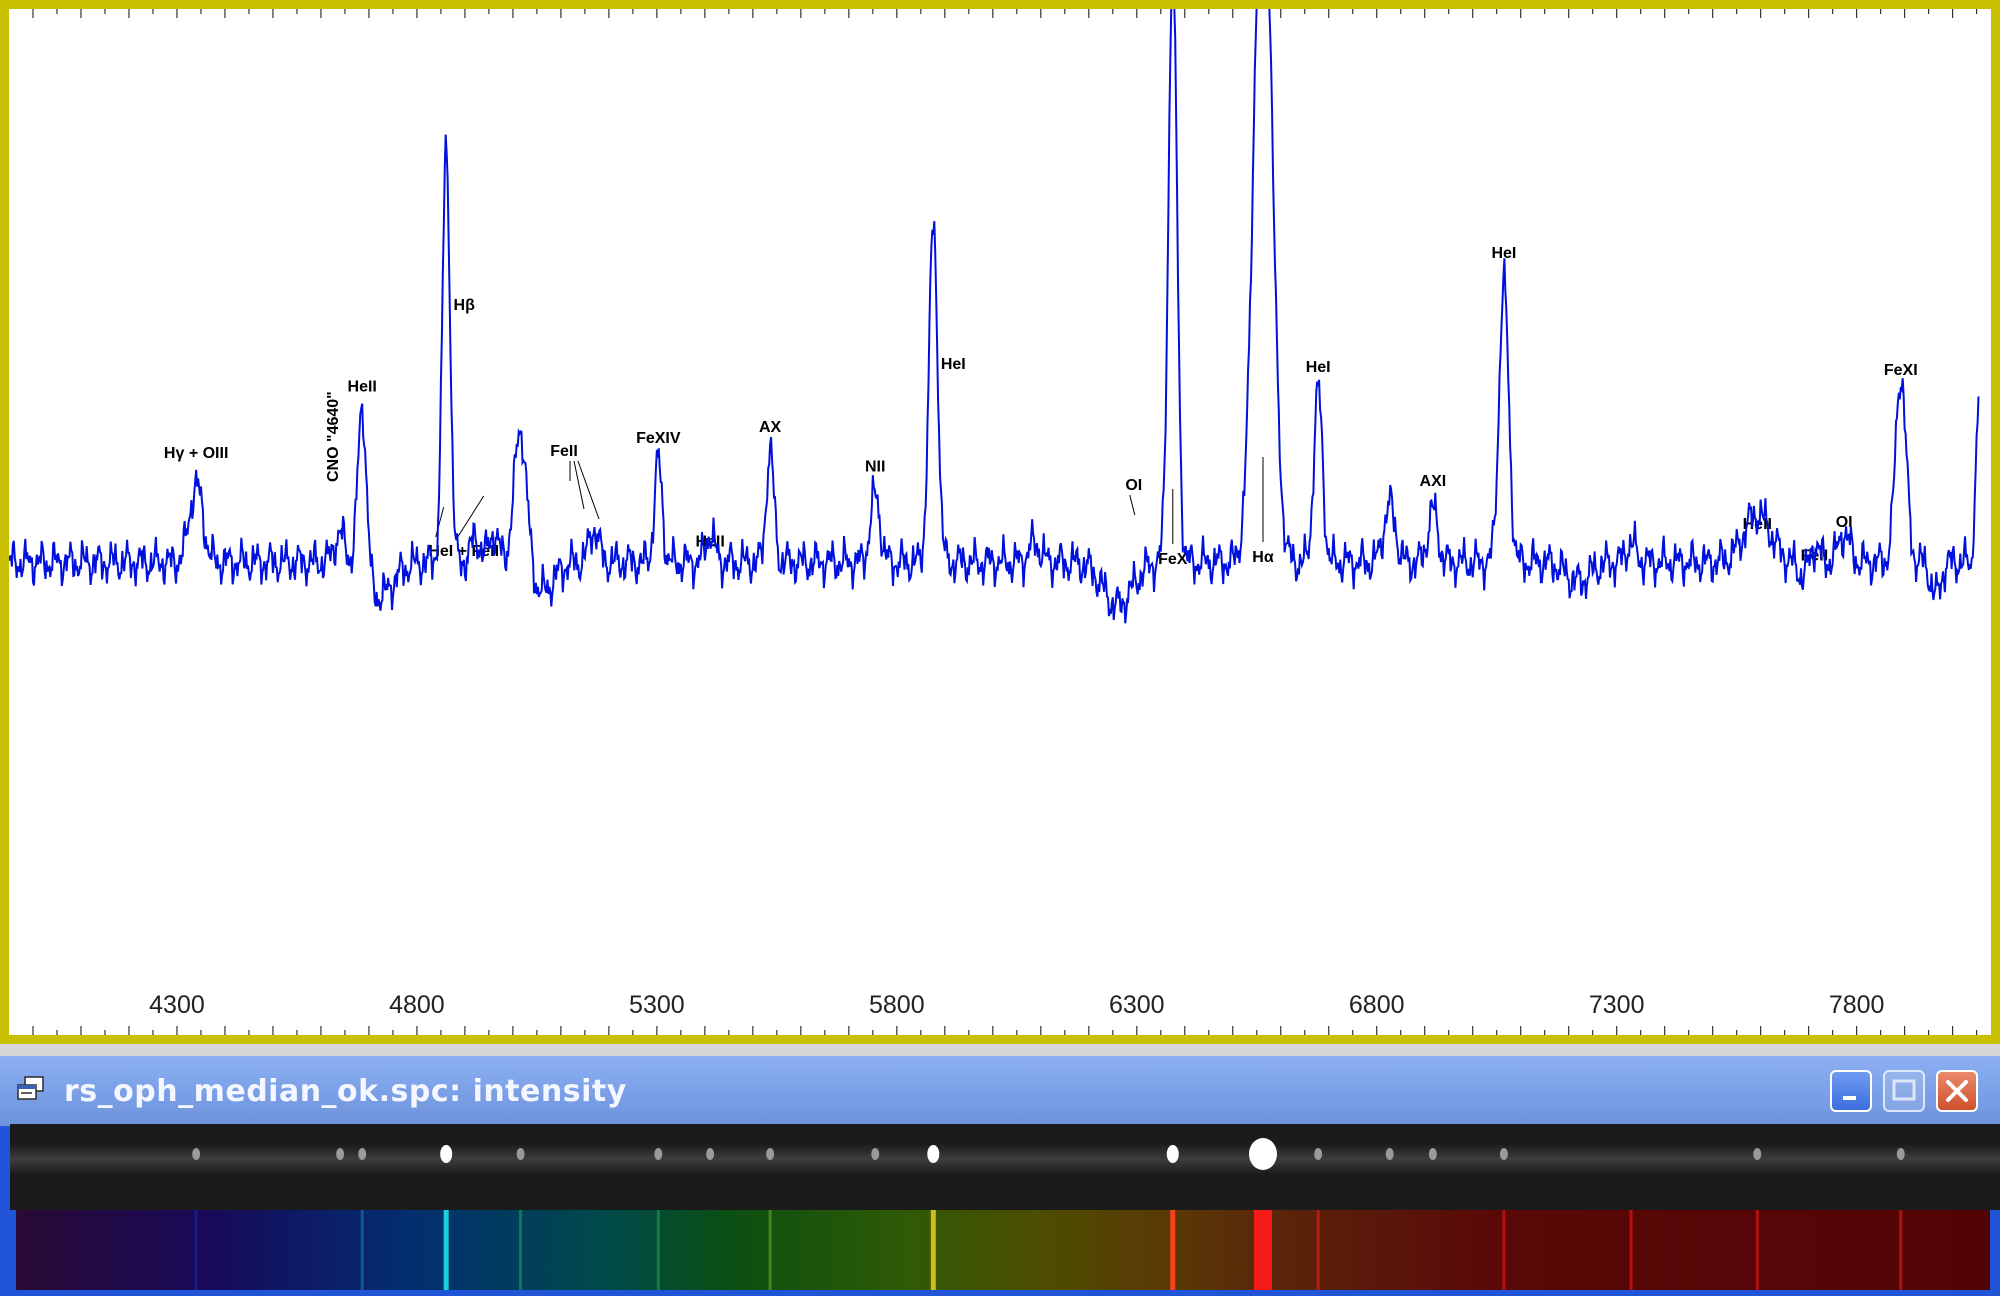 The image size is (2000, 1296). I want to click on window-gap, so click(1000, 1050).